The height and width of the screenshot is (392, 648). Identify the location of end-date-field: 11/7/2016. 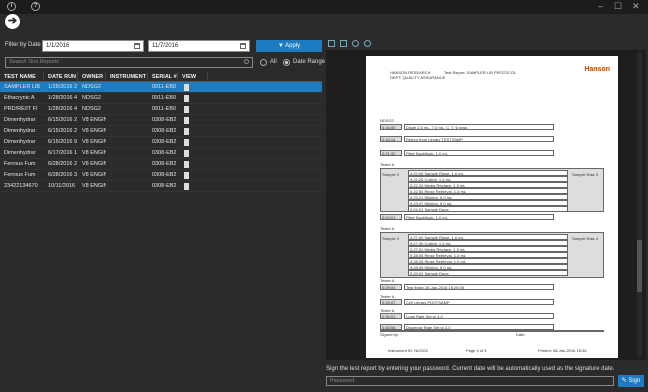
(199, 46).